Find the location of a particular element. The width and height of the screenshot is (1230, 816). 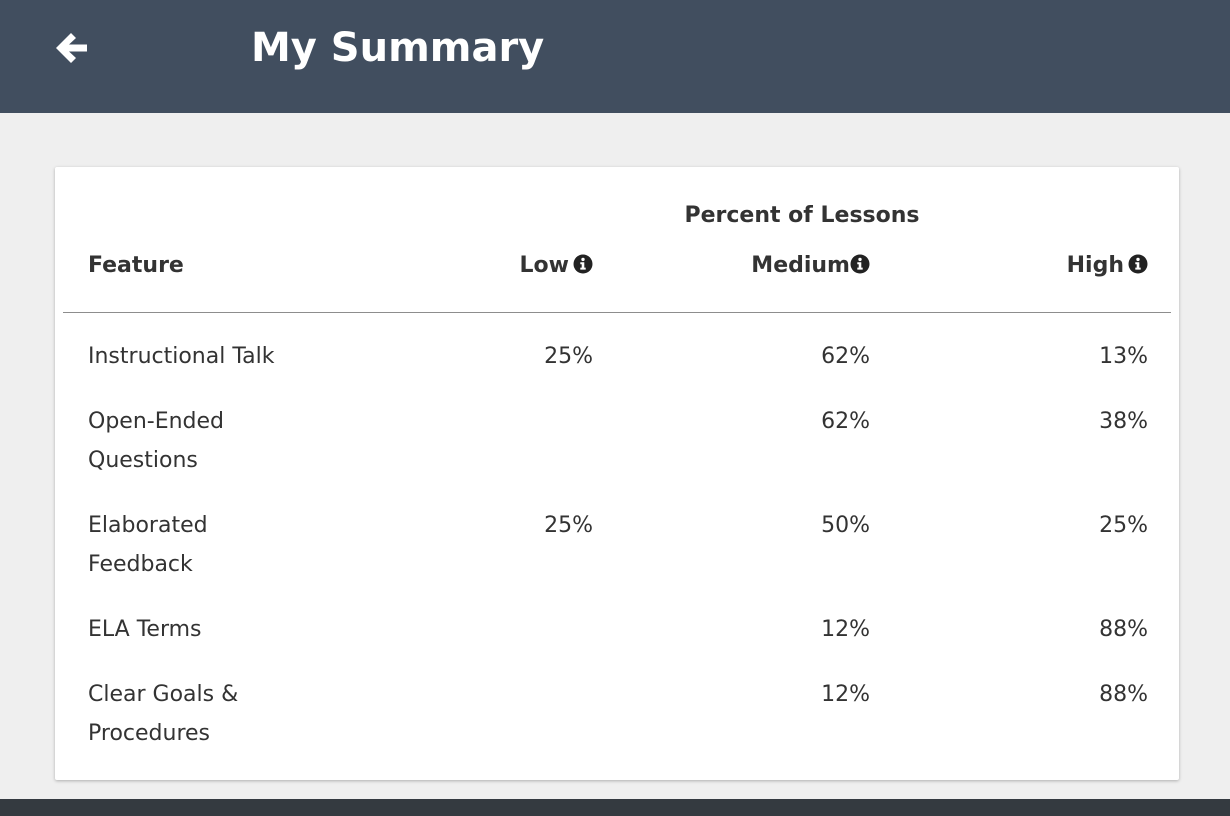

medium-cell: 50% is located at coordinates (845, 525).